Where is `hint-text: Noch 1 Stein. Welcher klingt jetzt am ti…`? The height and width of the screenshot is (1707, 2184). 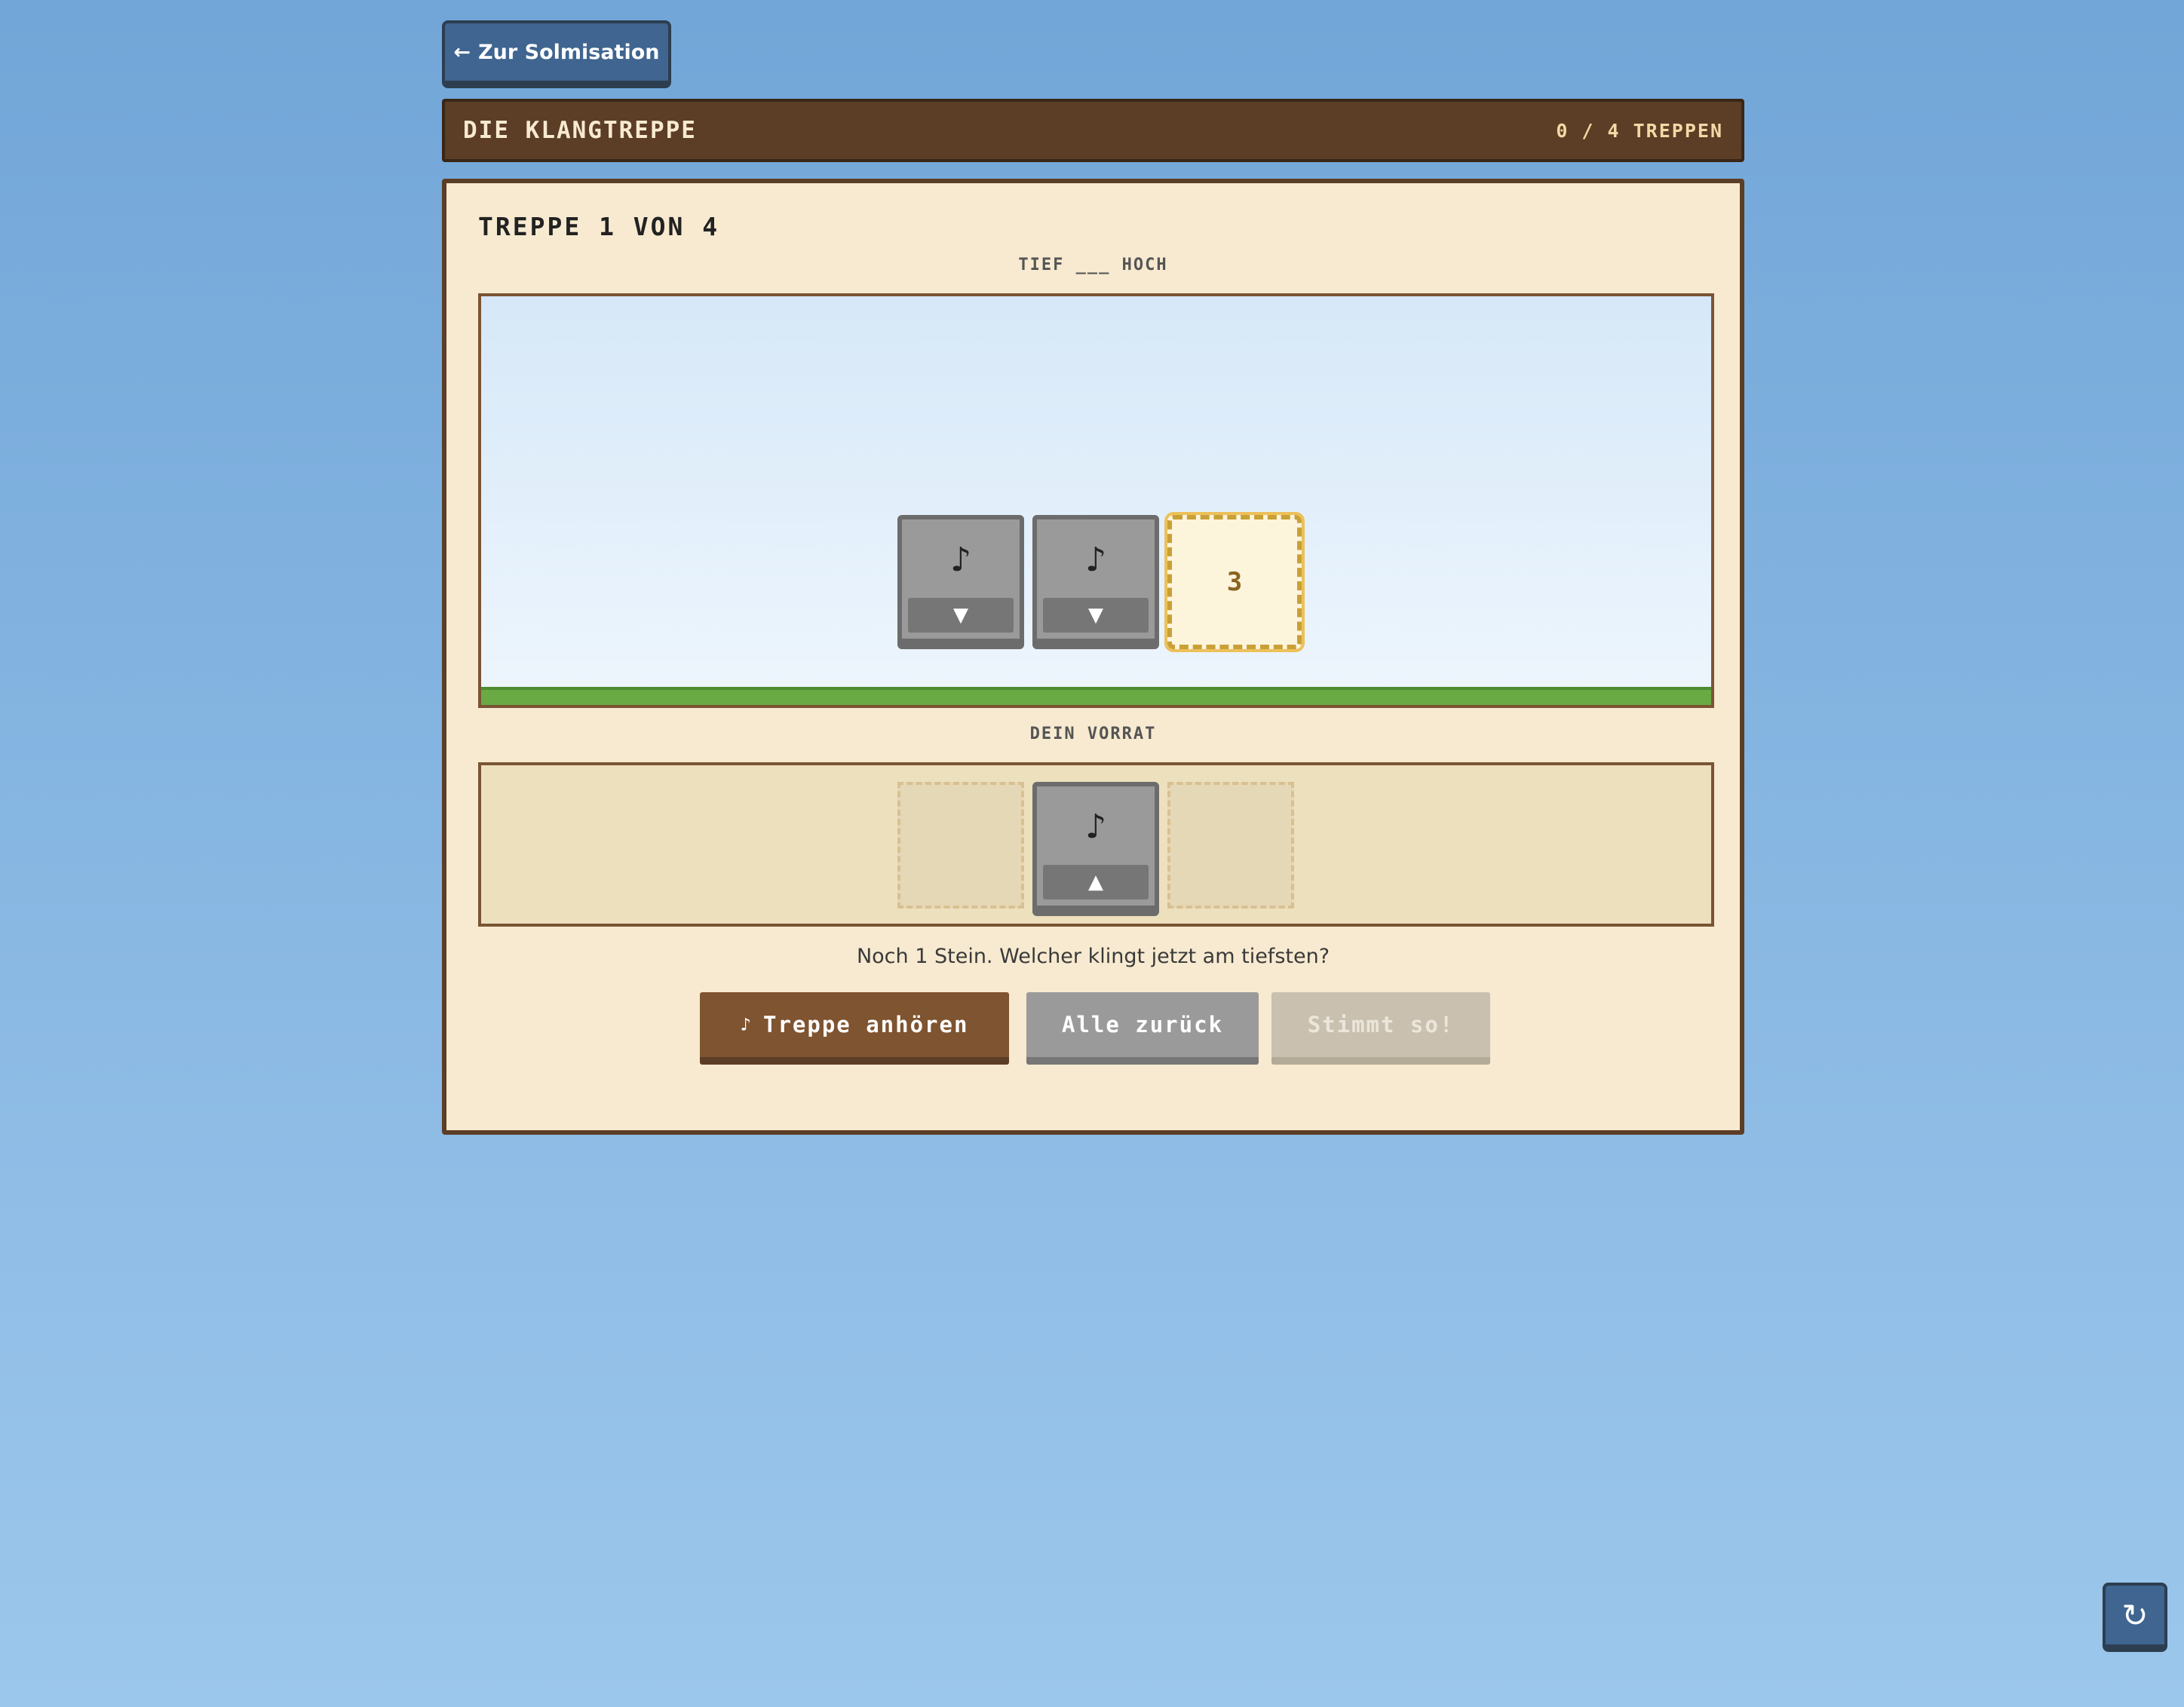
hint-text: Noch 1 Stein. Welcher klingt jetzt am ti… is located at coordinates (1093, 956).